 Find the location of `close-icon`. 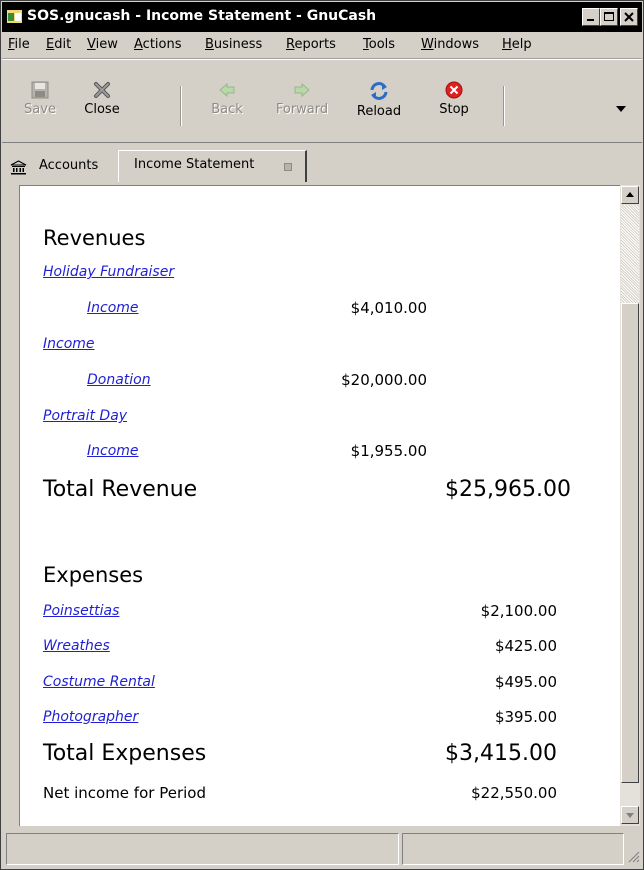

close-icon is located at coordinates (629, 17).